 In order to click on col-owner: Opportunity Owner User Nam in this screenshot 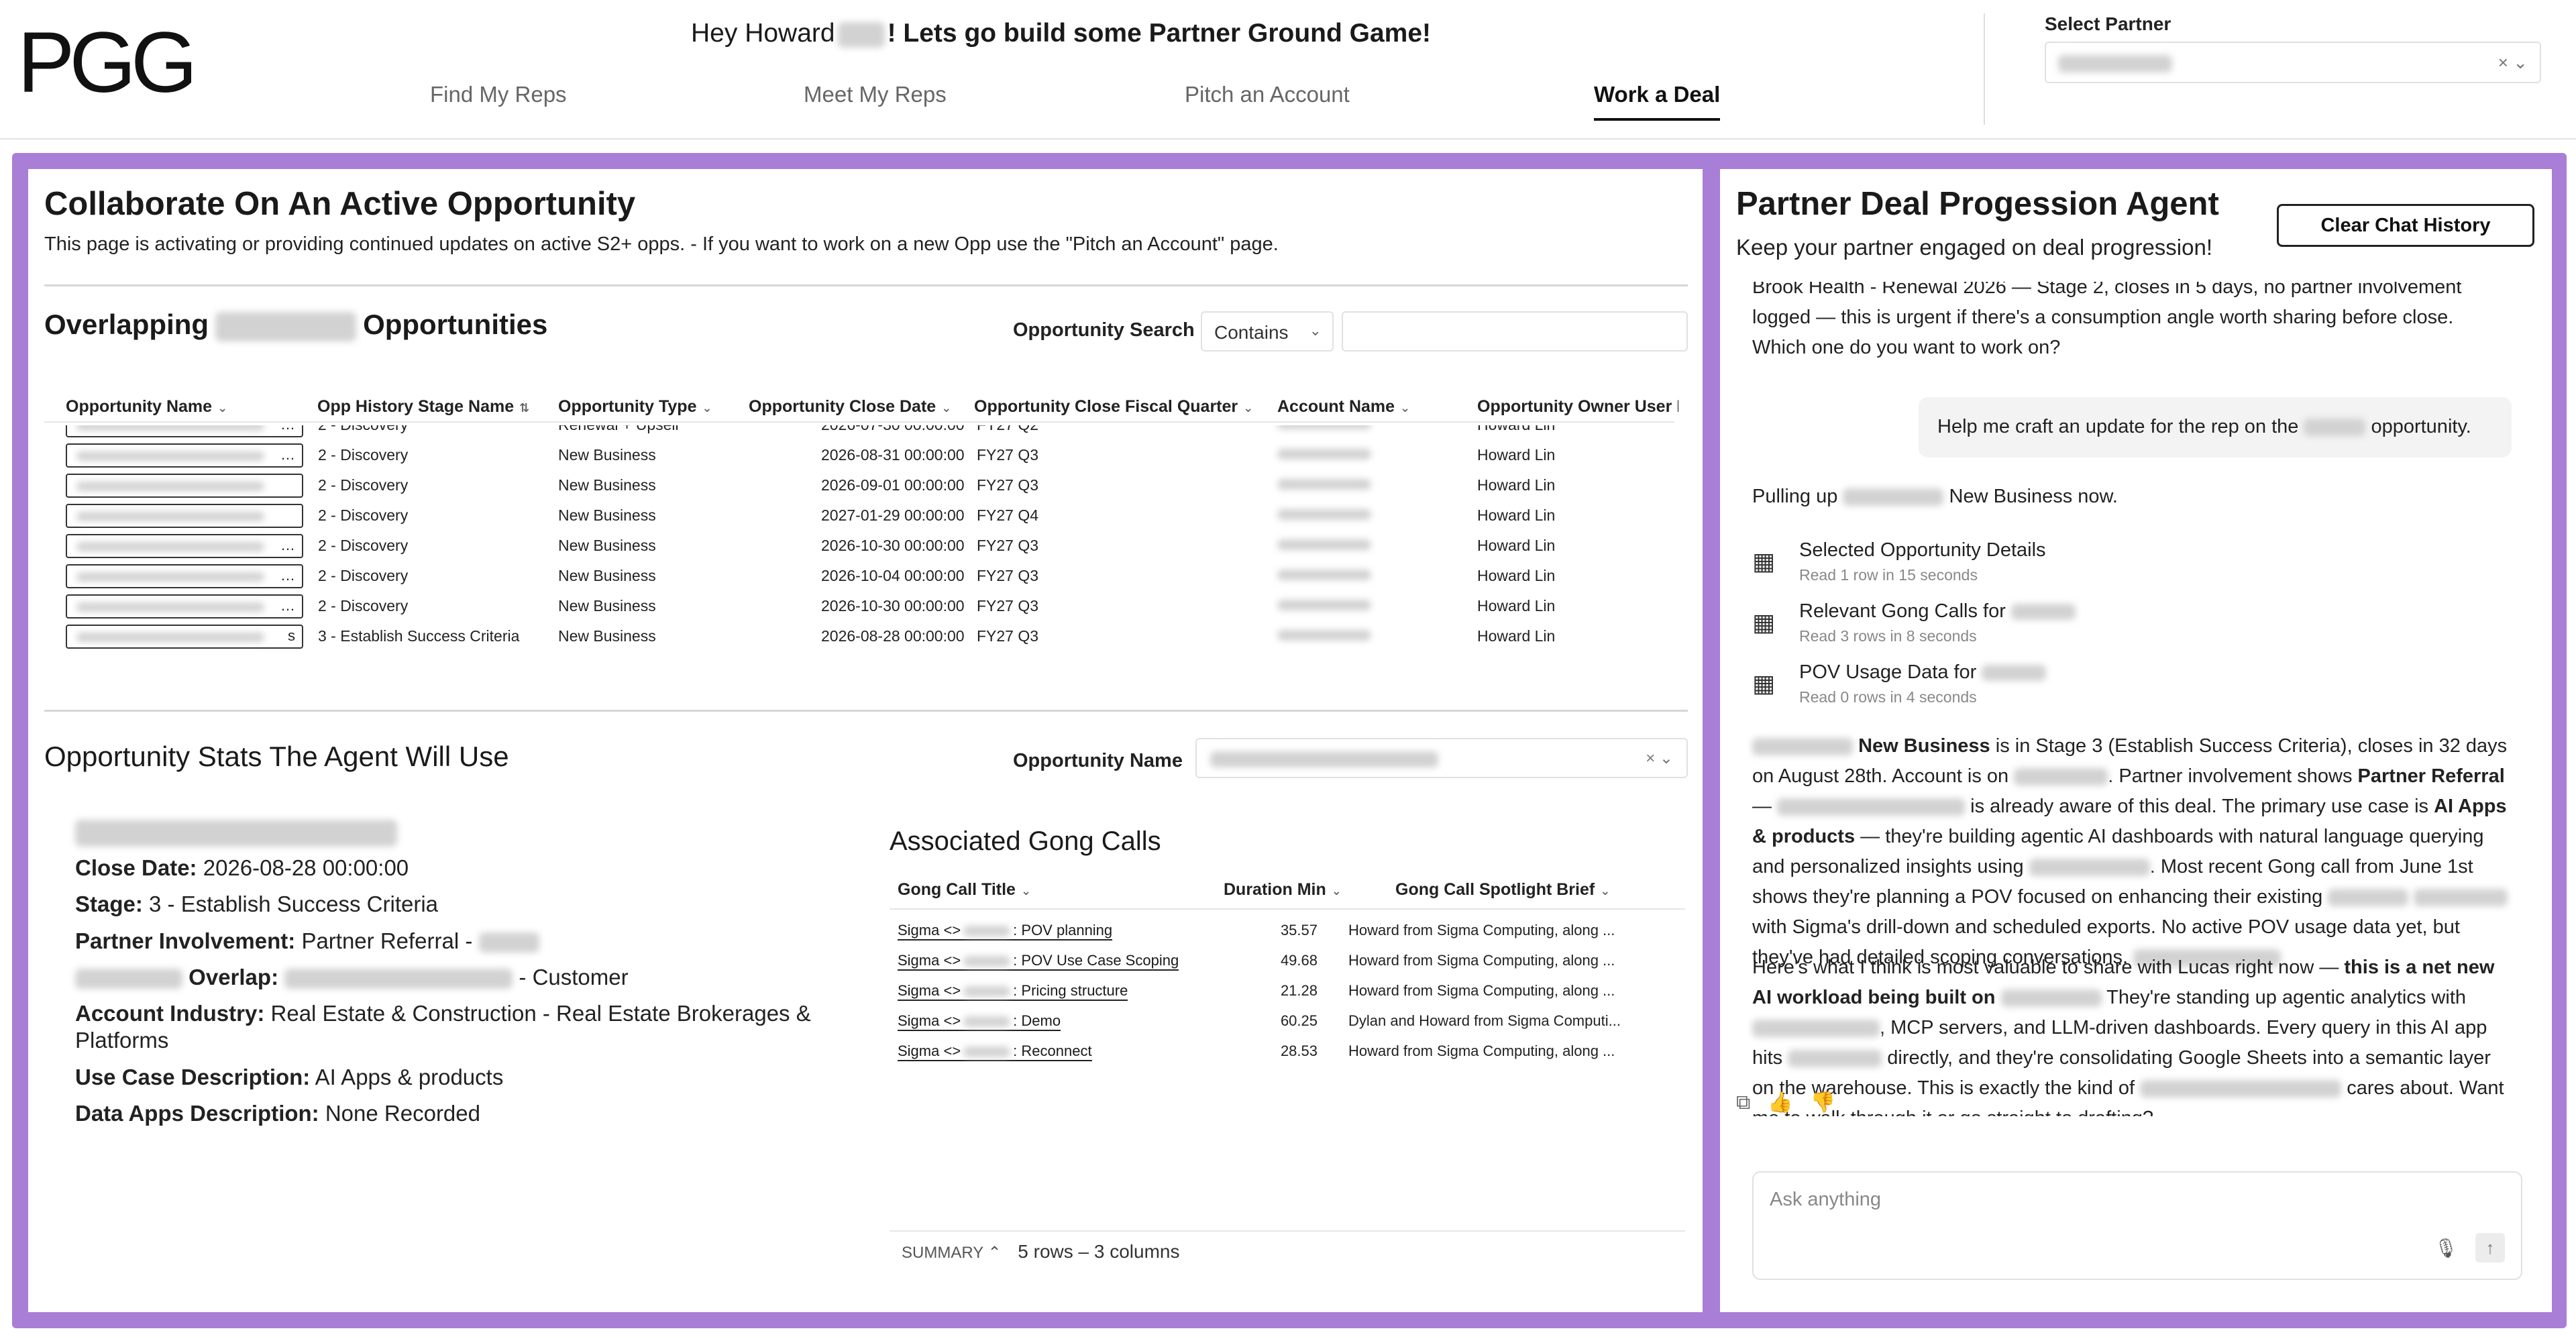, I will do `click(1577, 407)`.